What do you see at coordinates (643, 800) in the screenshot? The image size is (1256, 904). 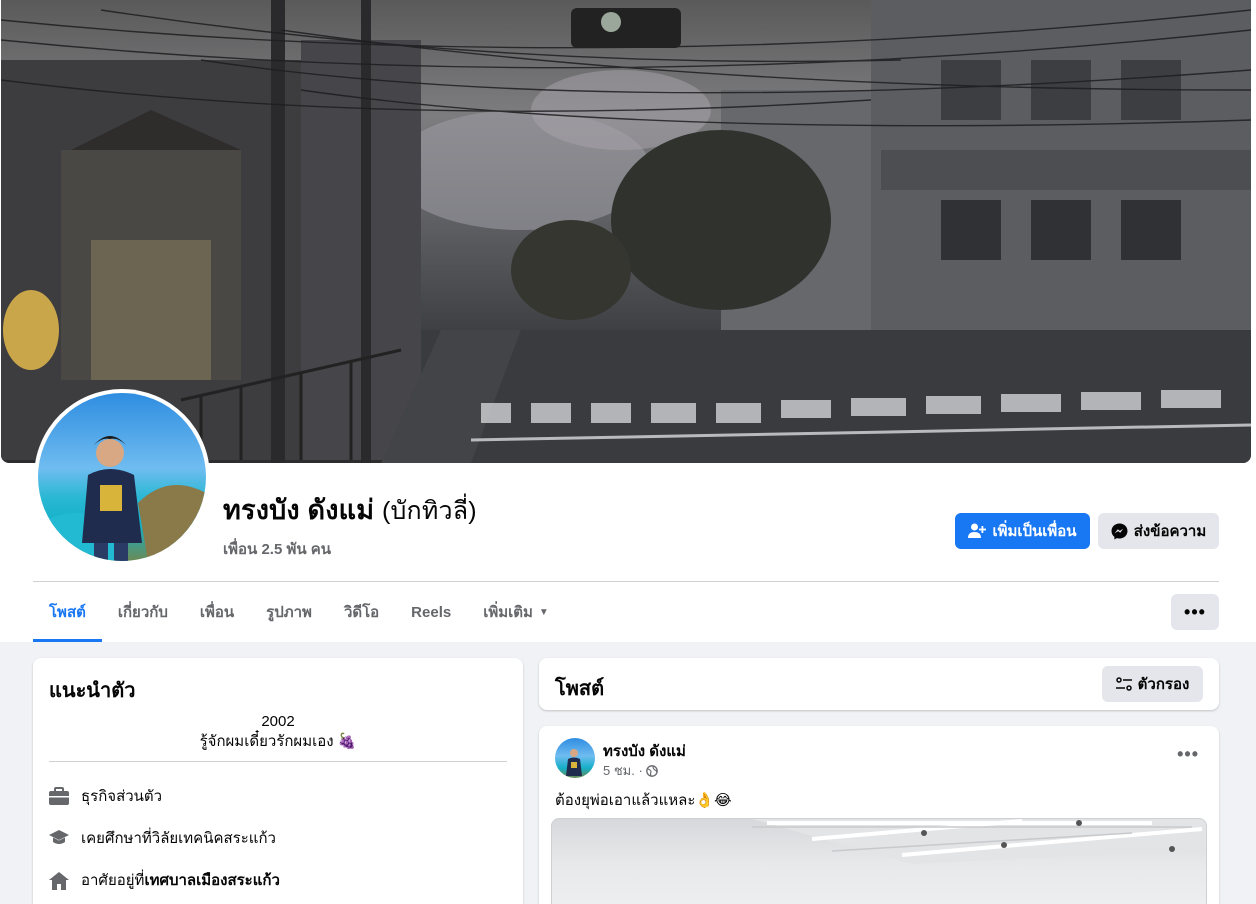 I see `post-text: ต้องยุพ่อเอาแล้วแหละ👌😂` at bounding box center [643, 800].